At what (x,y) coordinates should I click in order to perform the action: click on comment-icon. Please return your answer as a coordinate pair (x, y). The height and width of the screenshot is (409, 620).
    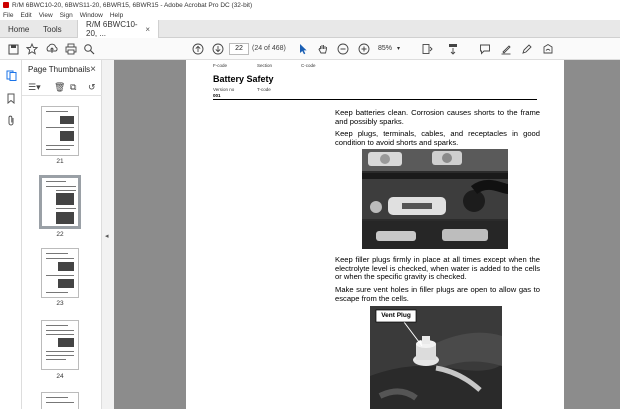
    Looking at the image, I should click on (485, 49).